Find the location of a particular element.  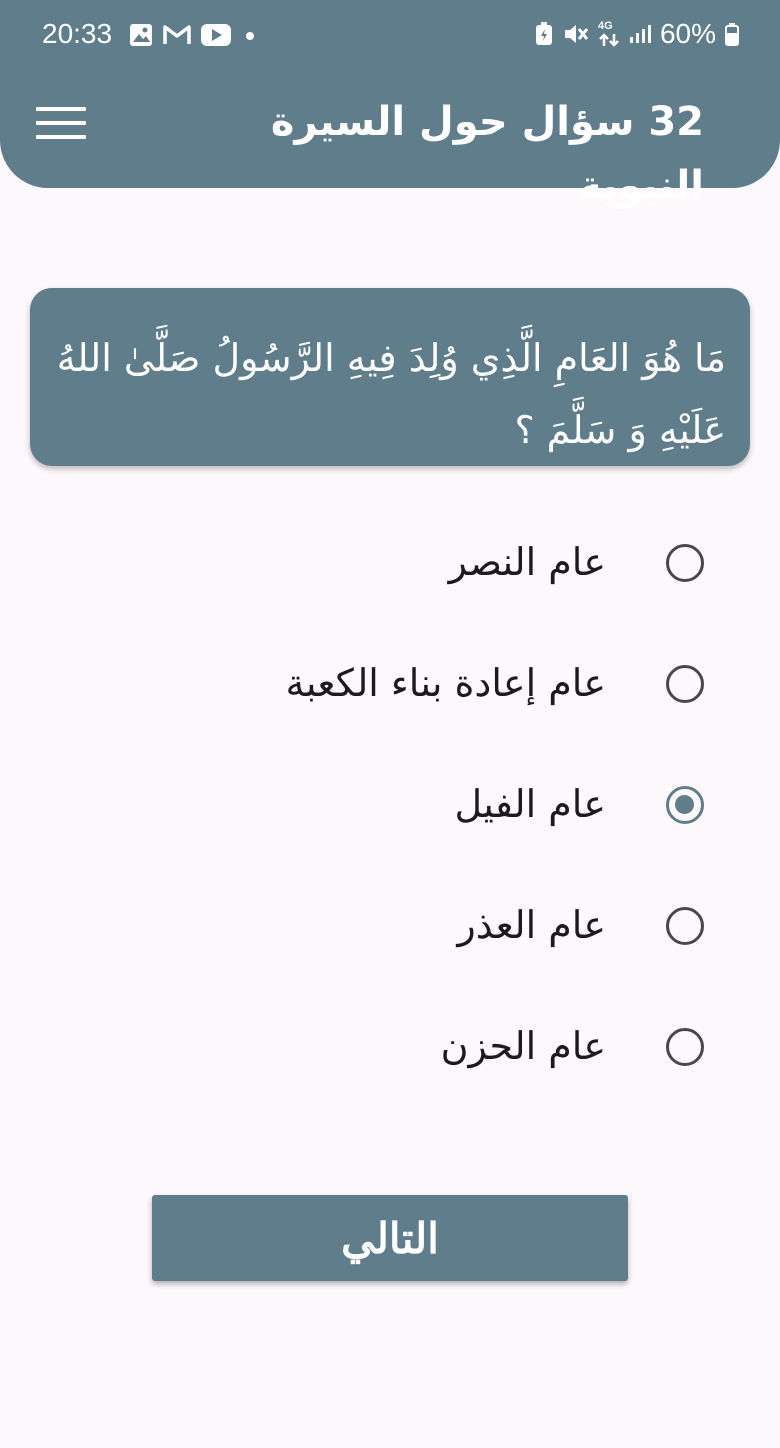

network-type: 4G is located at coordinates (605, 26).